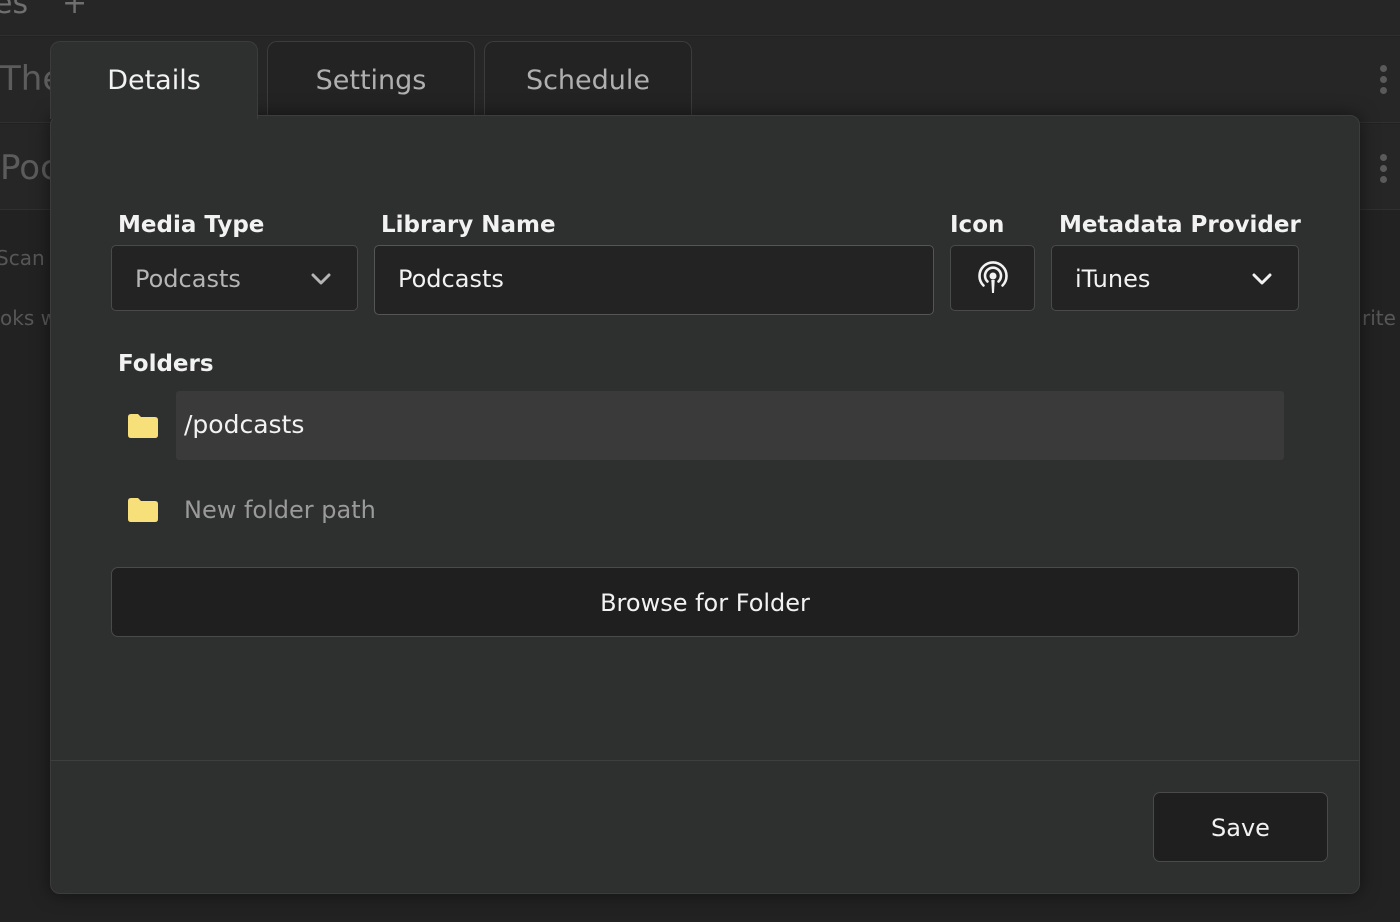  Describe the element at coordinates (166, 364) in the screenshot. I see `folders-label: Folders` at that location.